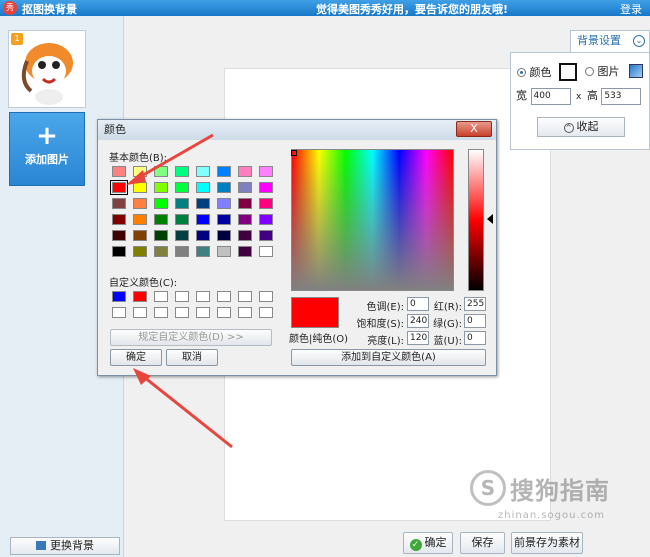  I want to click on dialog-ok-button: 确定, so click(136, 357).